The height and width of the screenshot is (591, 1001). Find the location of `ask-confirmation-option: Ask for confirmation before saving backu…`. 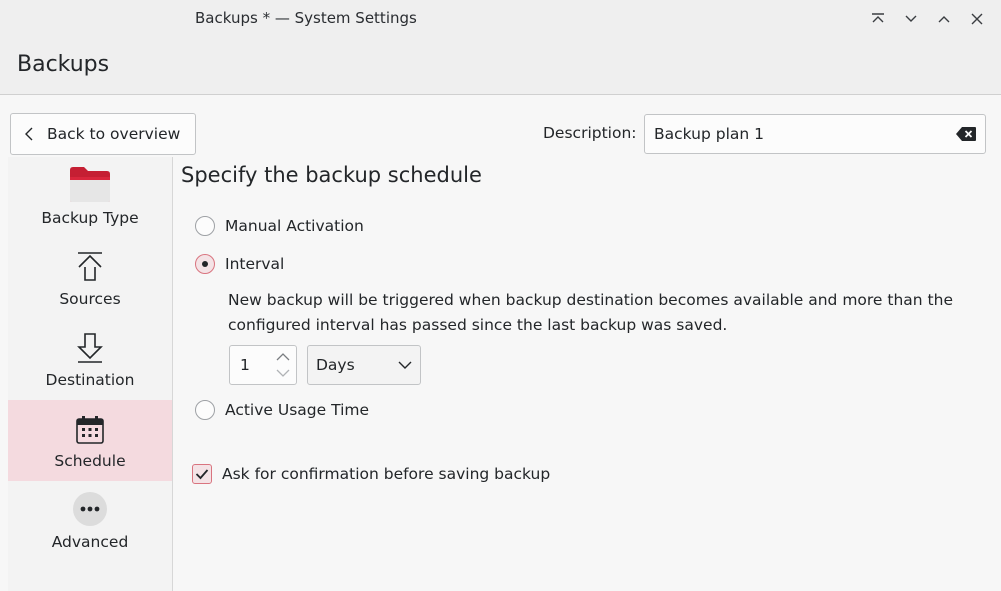

ask-confirmation-option: Ask for confirmation before saving backu… is located at coordinates (371, 474).